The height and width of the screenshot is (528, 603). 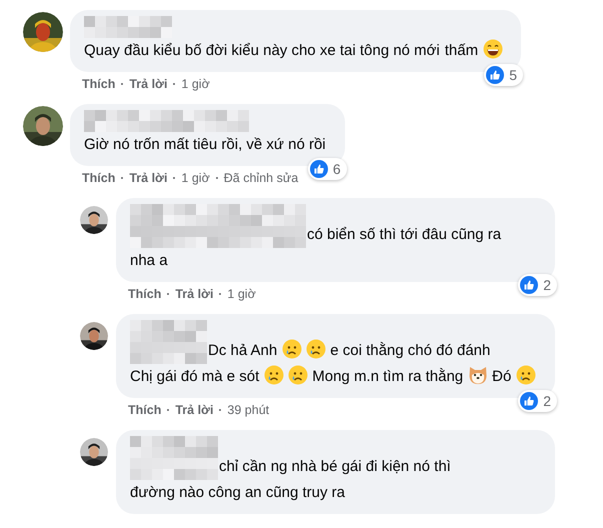 I want to click on reaction-count: 6, so click(x=327, y=169).